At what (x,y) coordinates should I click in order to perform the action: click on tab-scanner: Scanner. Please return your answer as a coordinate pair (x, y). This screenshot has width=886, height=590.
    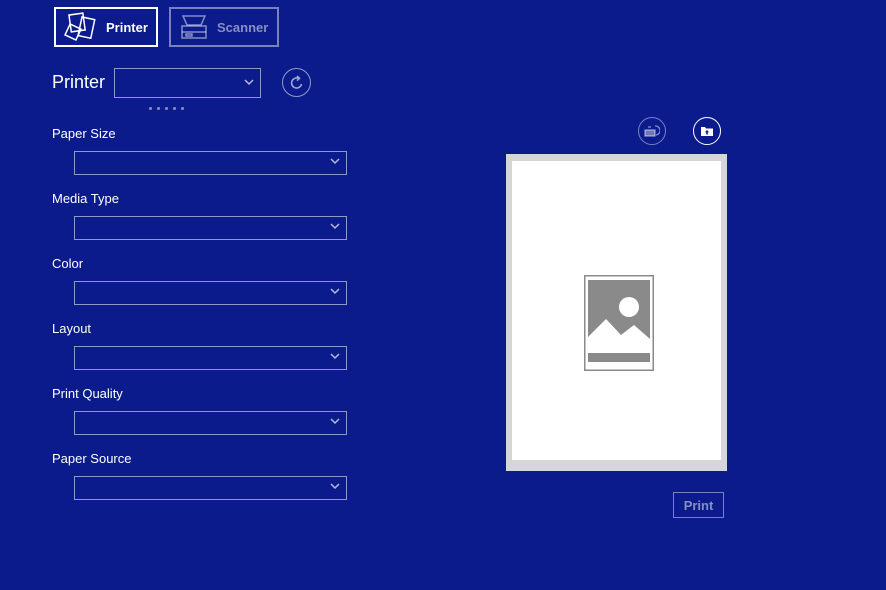
    Looking at the image, I should click on (224, 27).